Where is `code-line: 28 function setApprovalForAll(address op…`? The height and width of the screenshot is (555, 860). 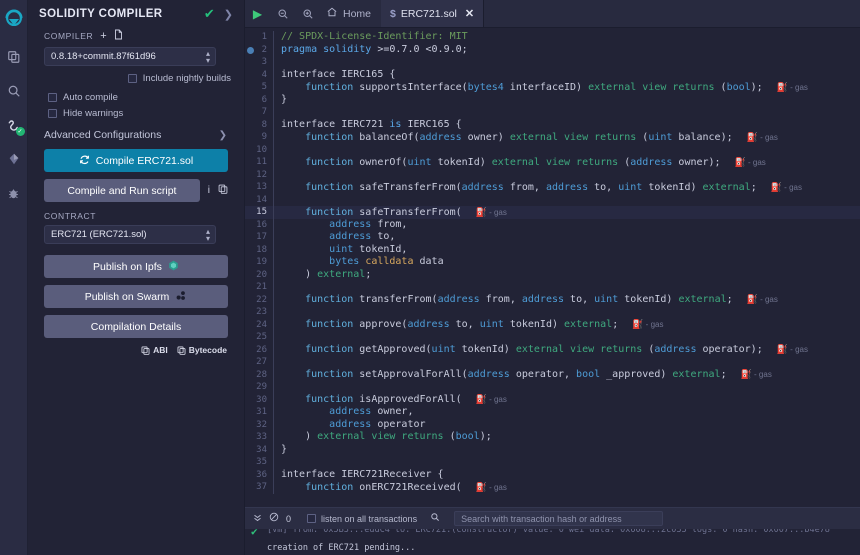
code-line: 28 function setApprovalForAll(address op… is located at coordinates (552, 374).